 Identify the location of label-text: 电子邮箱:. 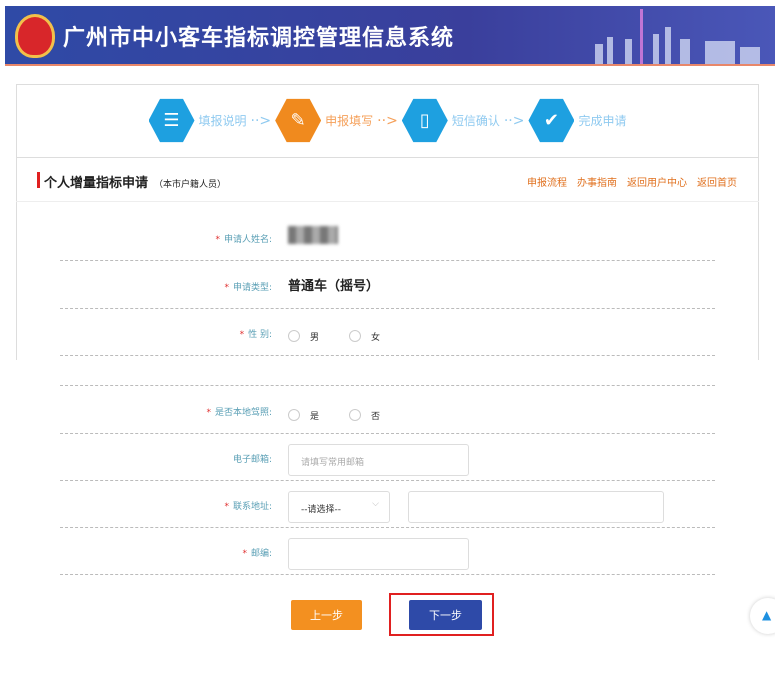
(252, 460).